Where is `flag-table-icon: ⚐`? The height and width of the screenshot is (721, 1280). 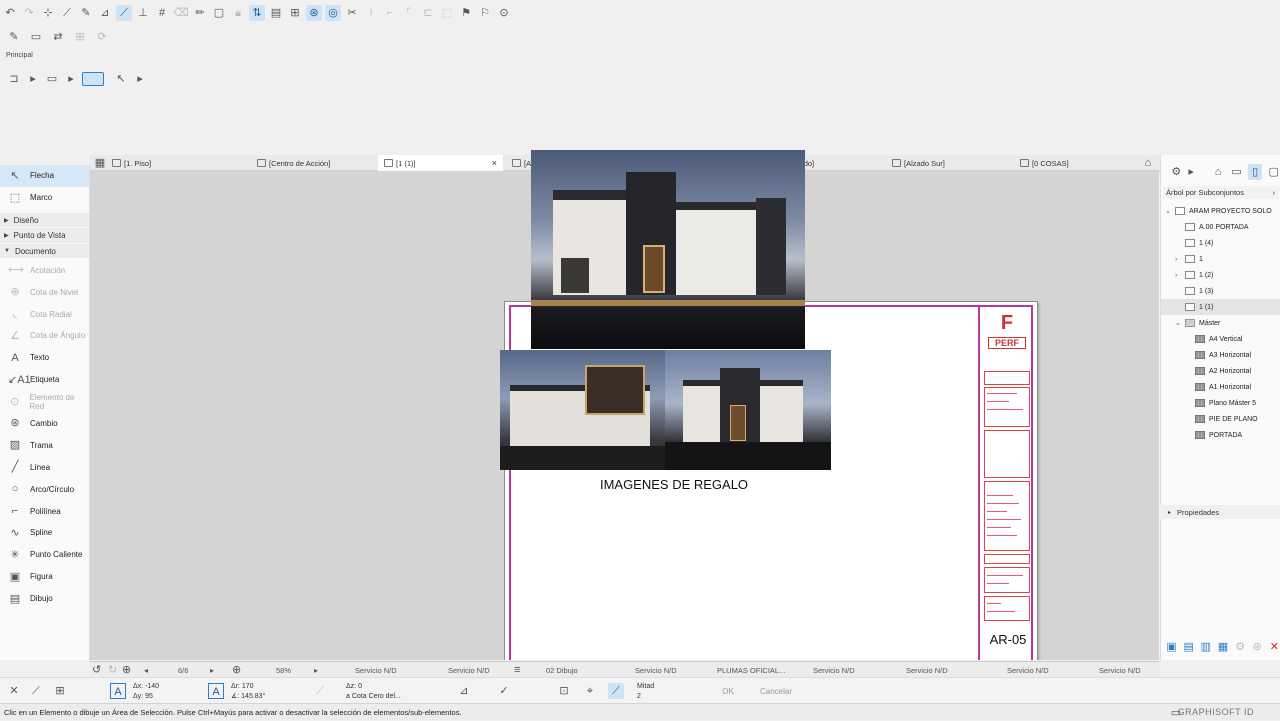
flag-table-icon: ⚐ is located at coordinates (485, 13).